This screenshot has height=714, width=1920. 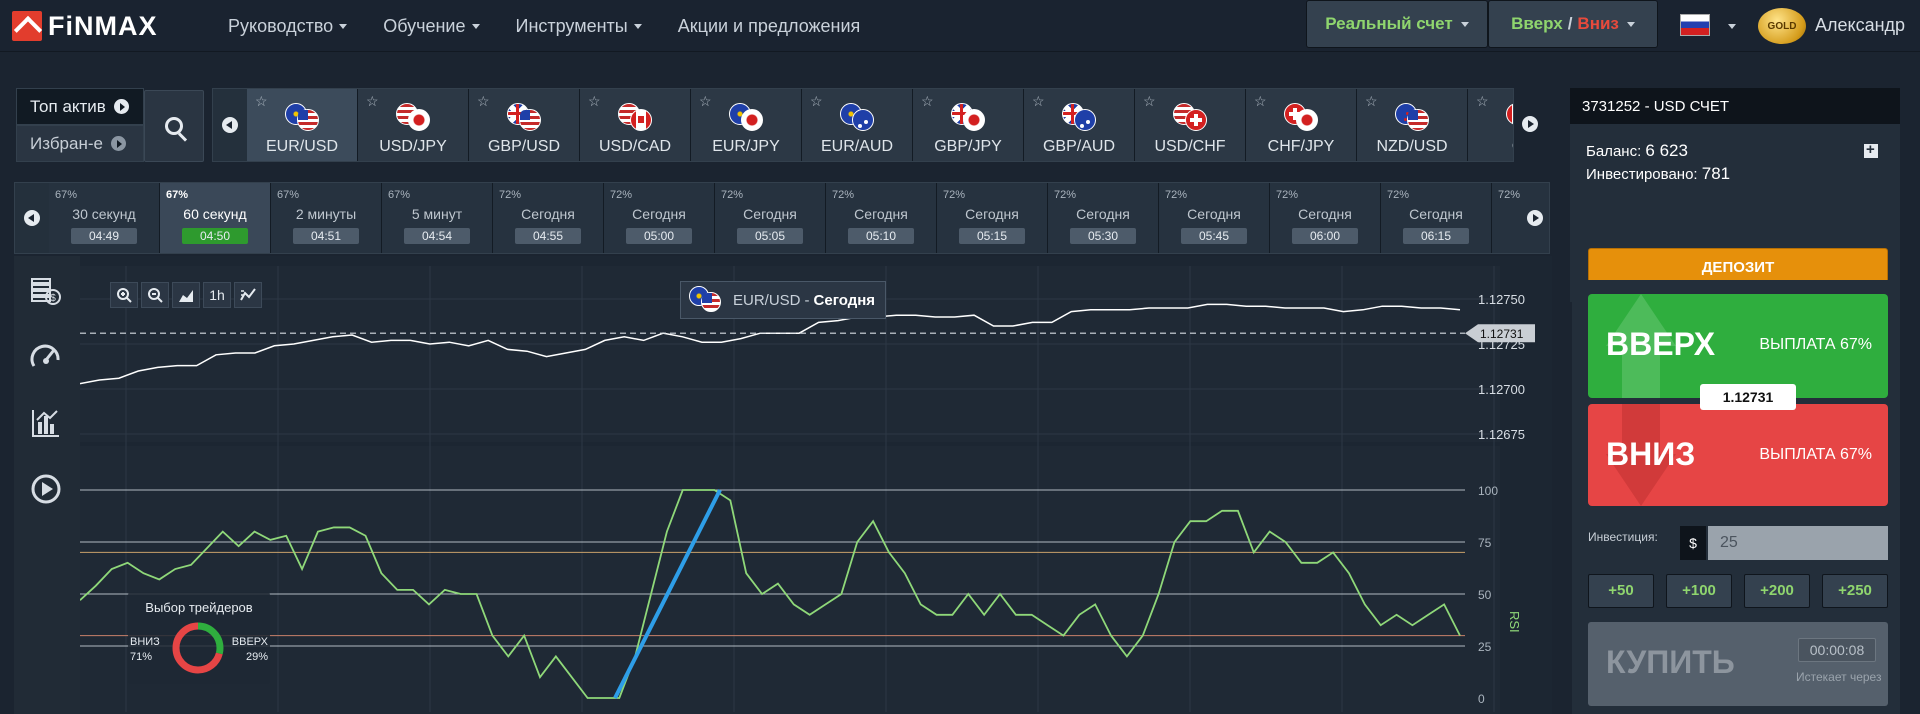 What do you see at coordinates (1661, 344) in the screenshot?
I see `call-up-label: ВВЕРХ` at bounding box center [1661, 344].